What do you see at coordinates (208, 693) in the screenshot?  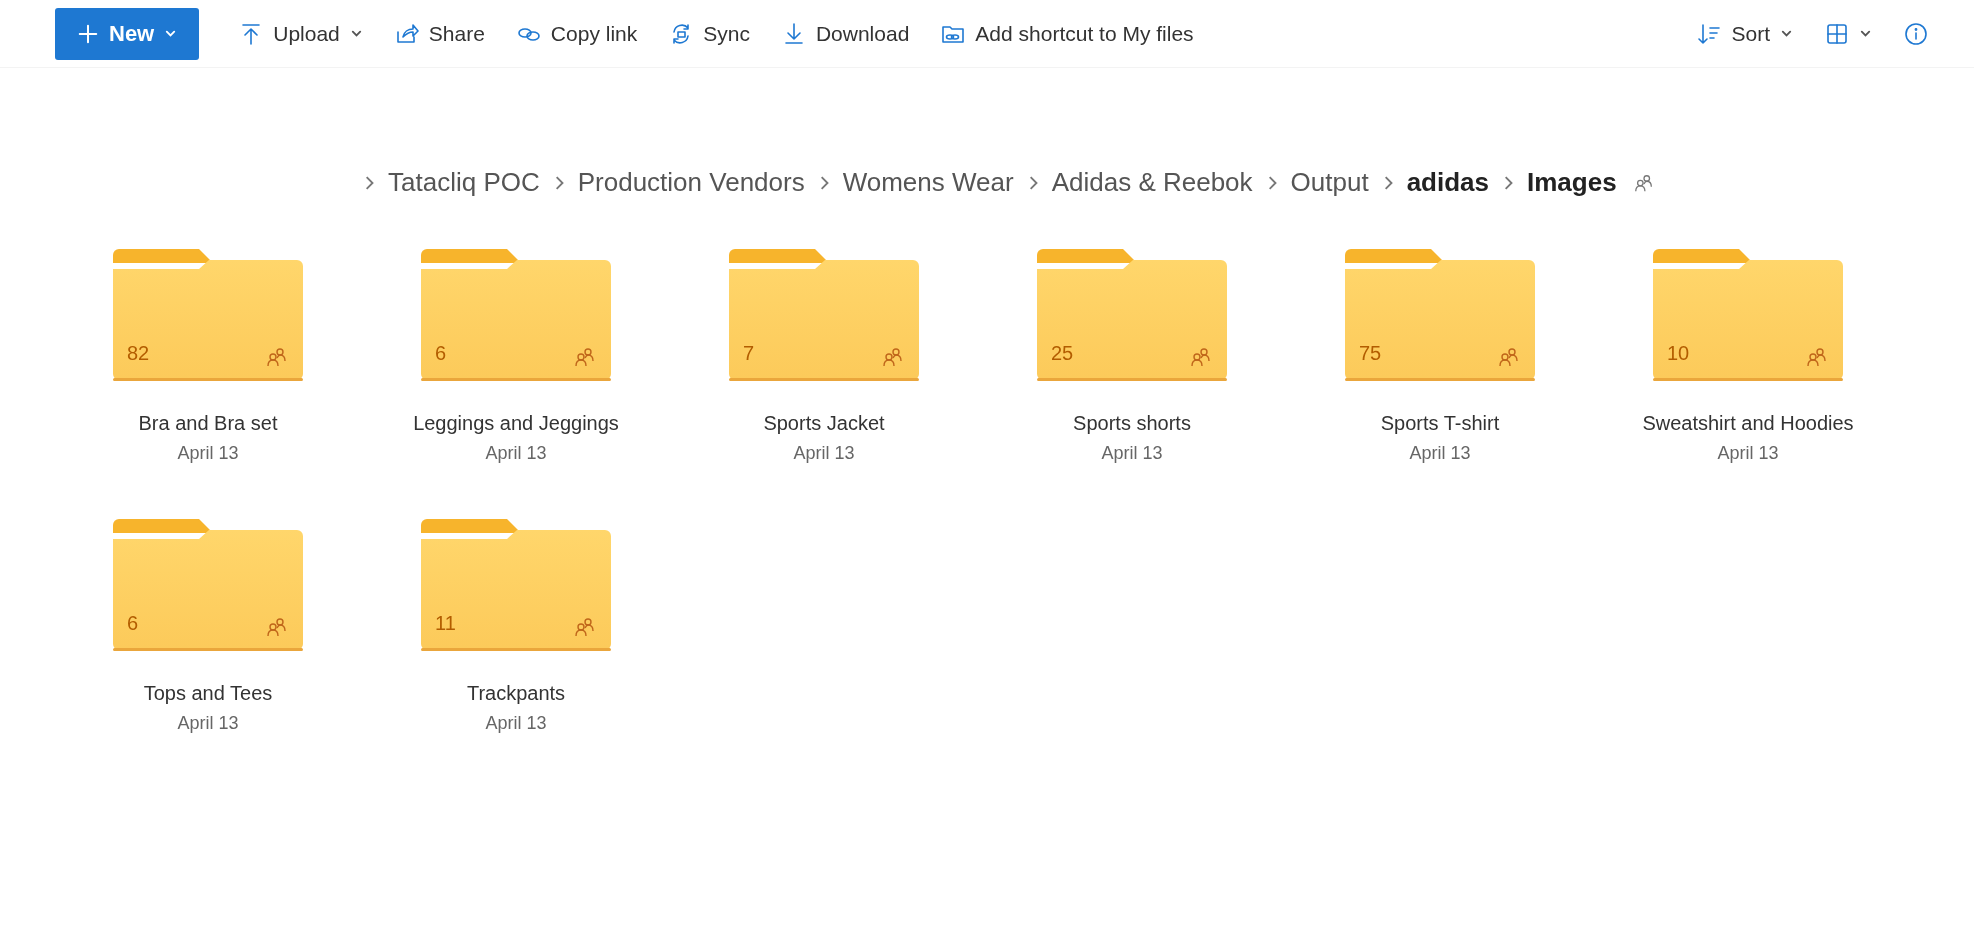 I see `folder-name: Tops and Tees` at bounding box center [208, 693].